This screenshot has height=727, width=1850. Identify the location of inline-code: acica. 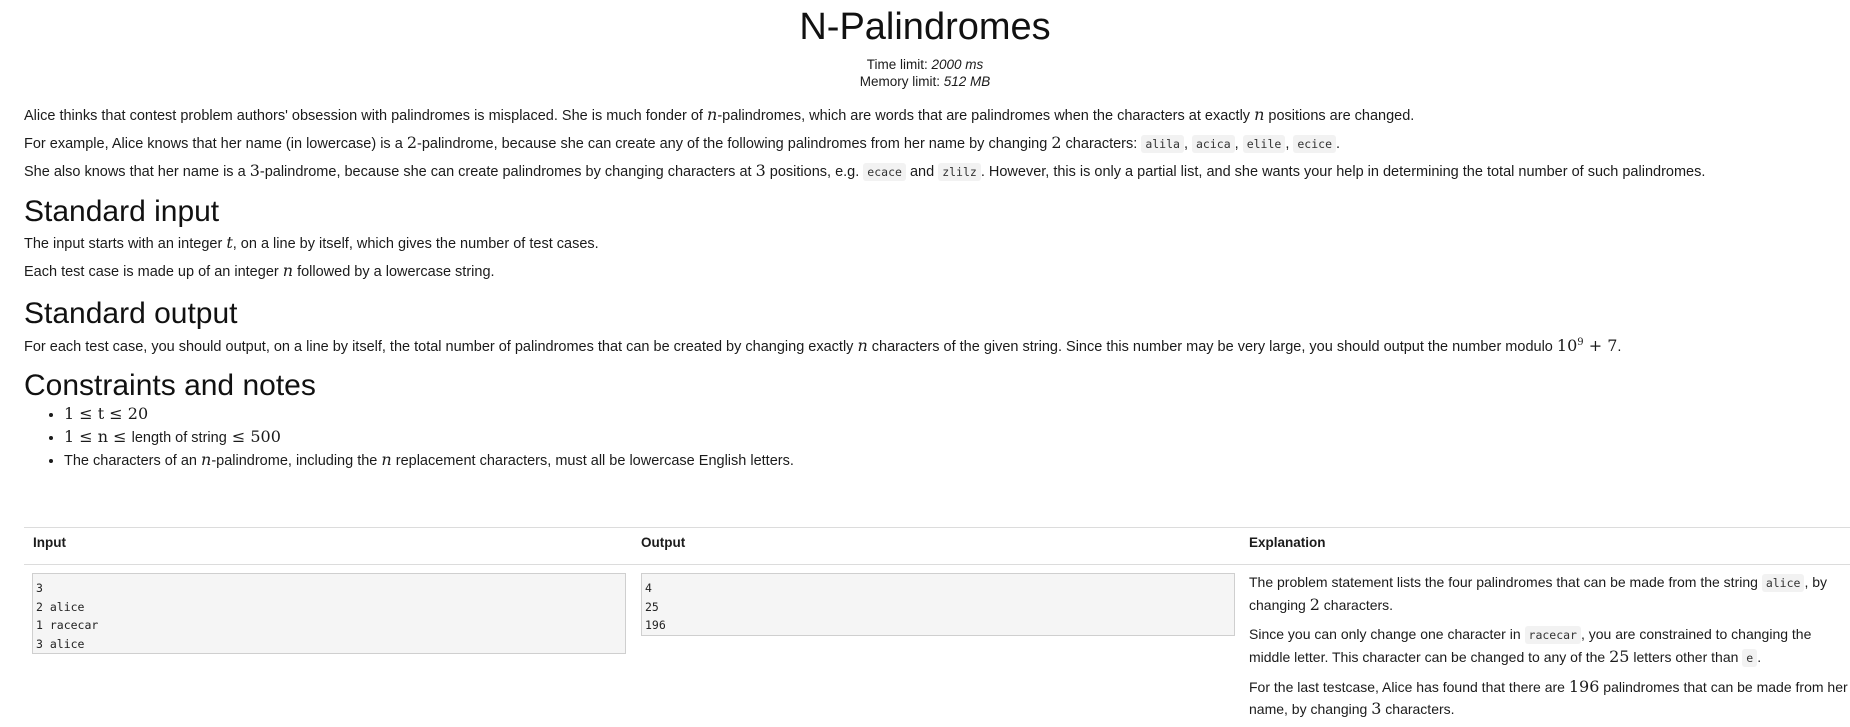
(1213, 144).